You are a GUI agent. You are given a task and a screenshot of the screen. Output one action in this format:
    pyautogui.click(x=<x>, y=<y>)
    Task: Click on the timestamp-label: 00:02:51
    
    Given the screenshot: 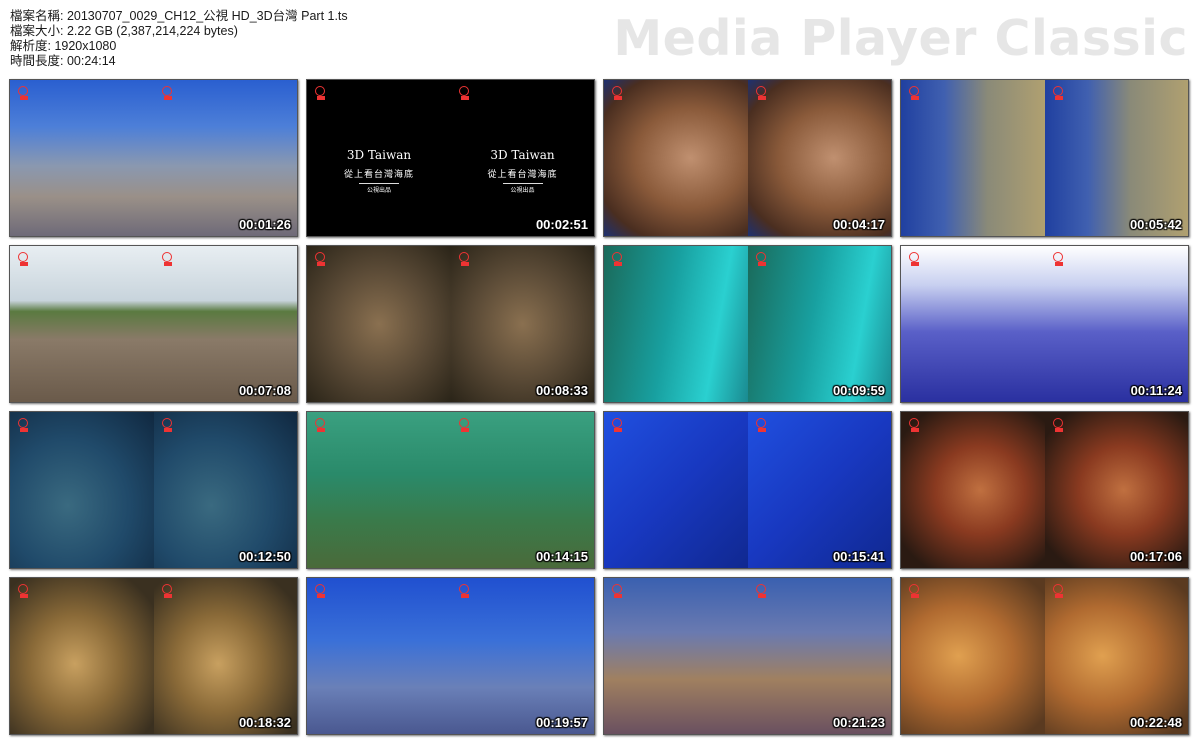 What is the action you would take?
    pyautogui.click(x=561, y=224)
    